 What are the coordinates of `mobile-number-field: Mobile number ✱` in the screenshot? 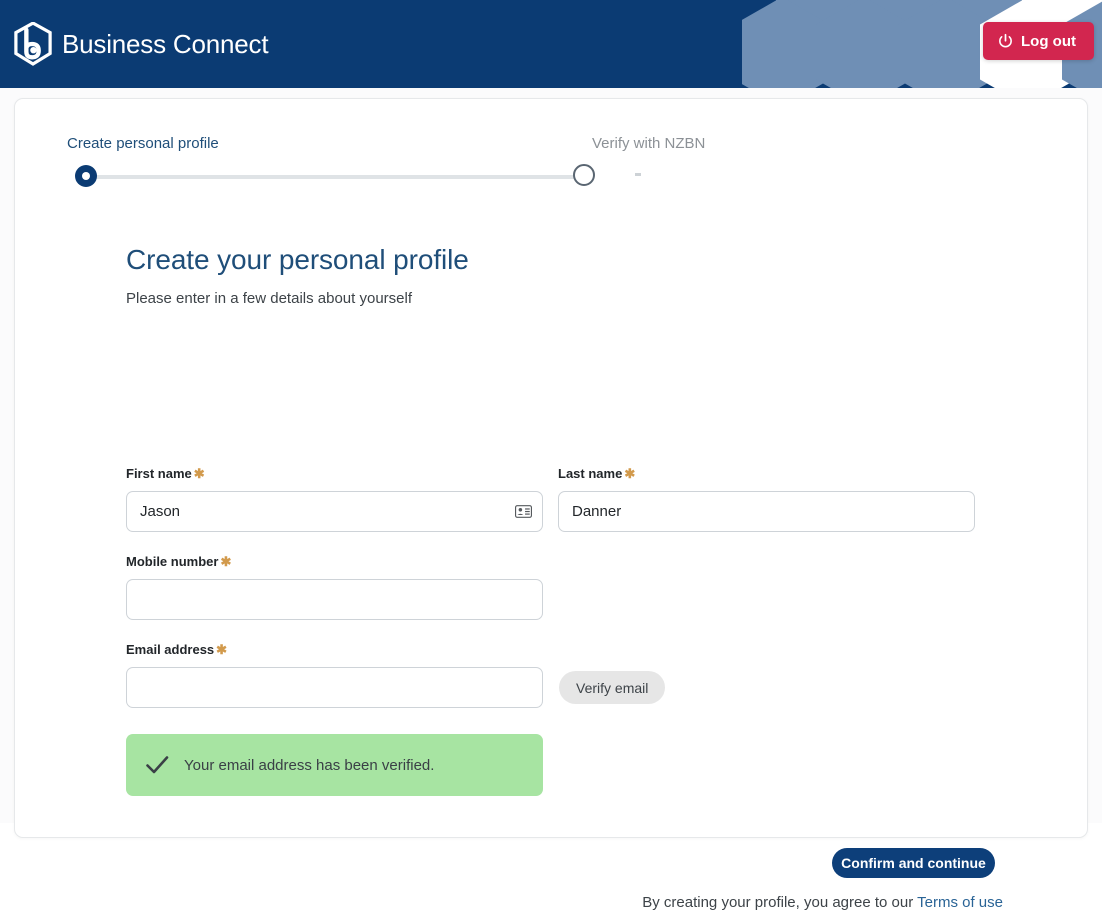 It's located at (334, 587).